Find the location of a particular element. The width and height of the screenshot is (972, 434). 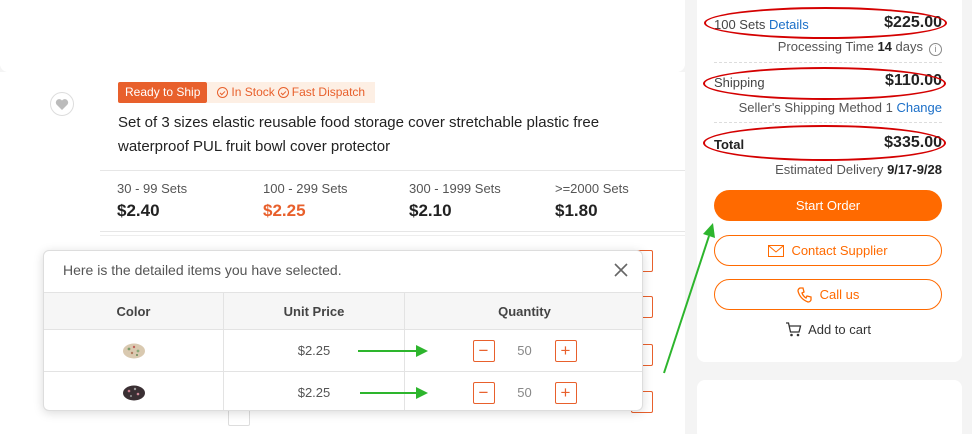

mail-icon is located at coordinates (776, 250).